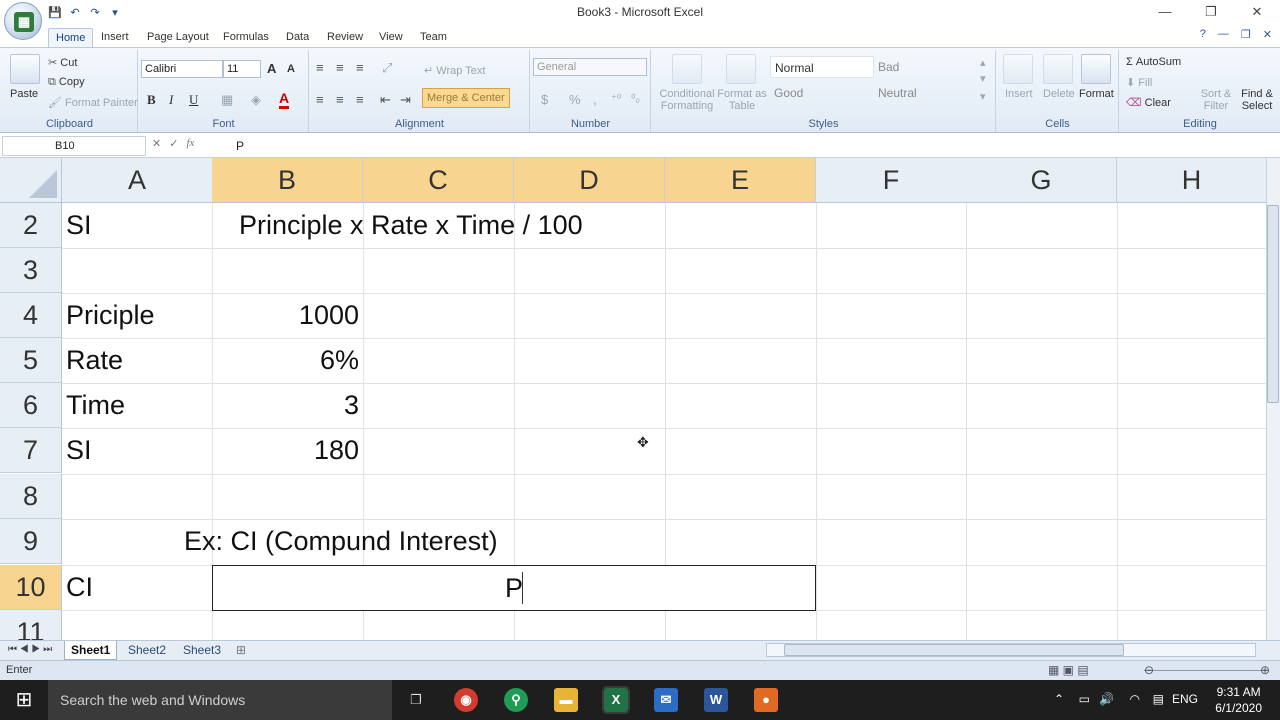 This screenshot has height=720, width=1280. I want to click on format-as-table-icon, so click(741, 69).